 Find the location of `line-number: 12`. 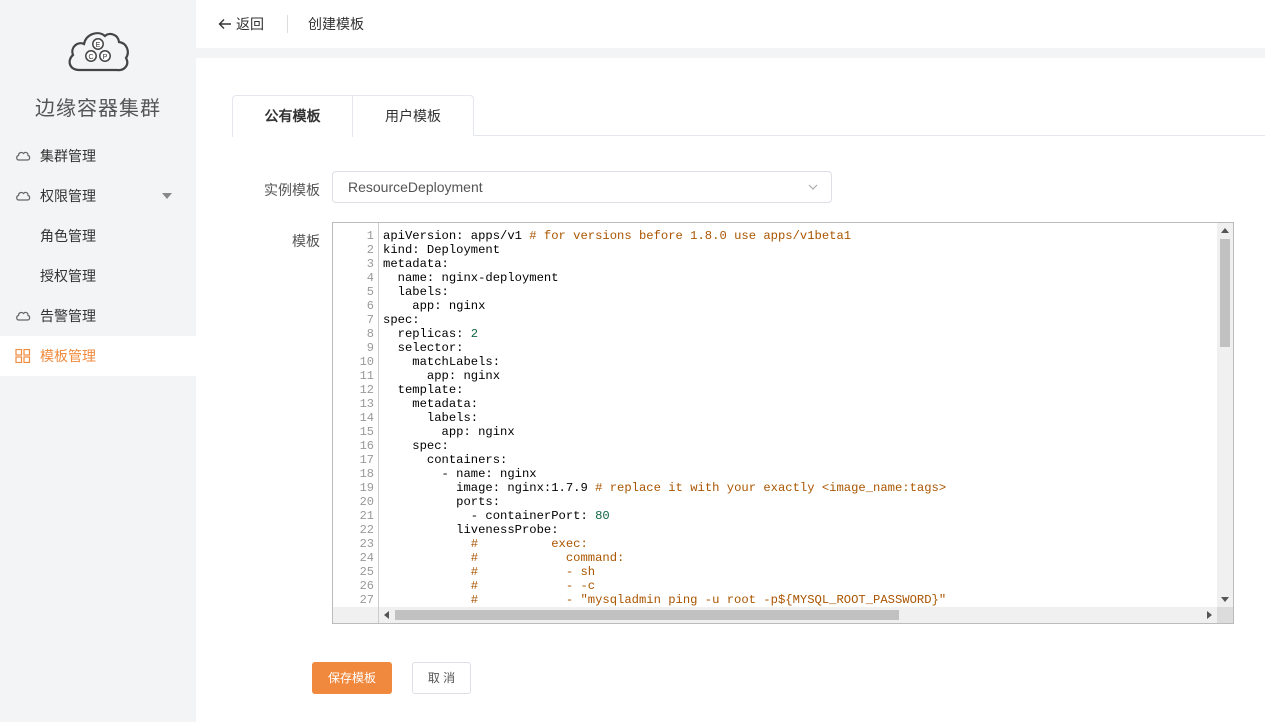

line-number: 12 is located at coordinates (366, 390).